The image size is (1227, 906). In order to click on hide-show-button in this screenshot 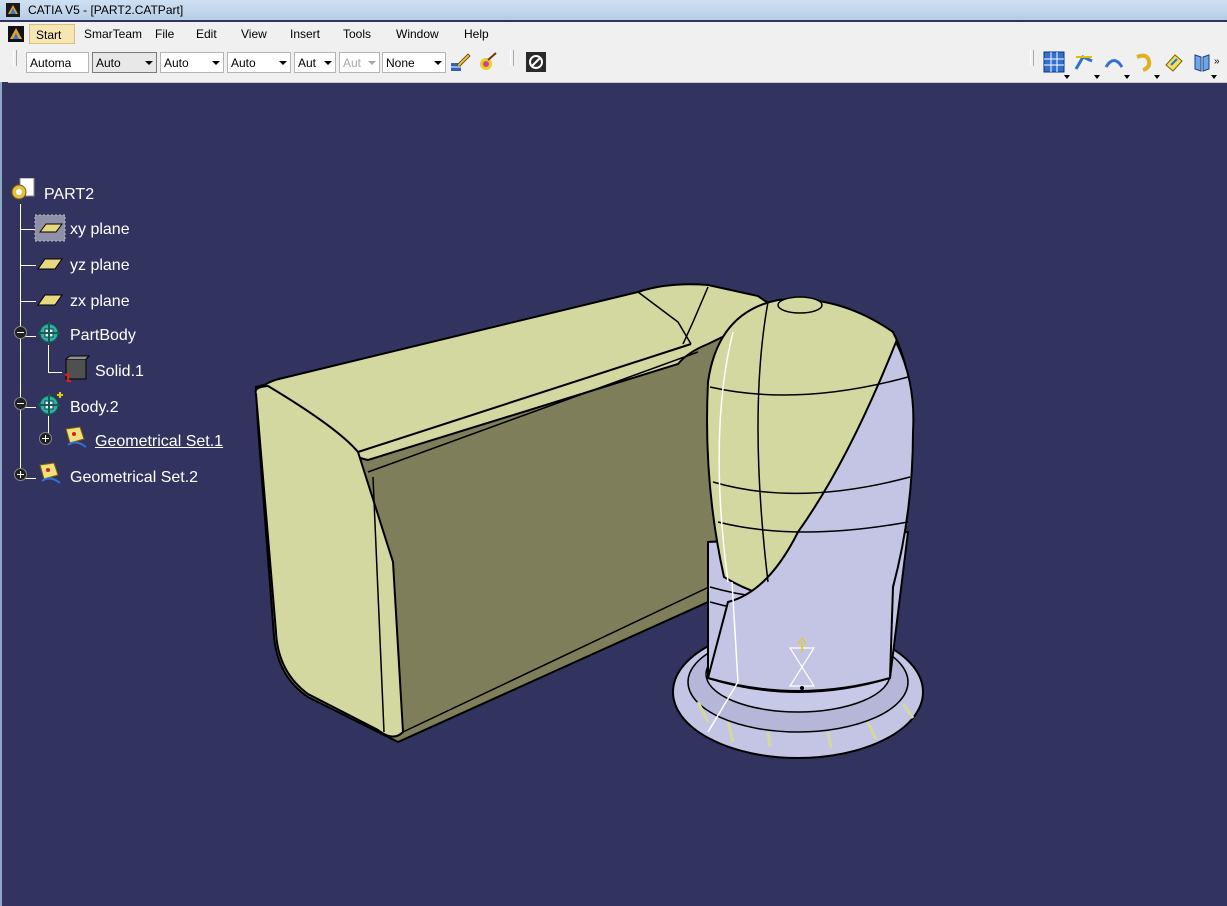, I will do `click(536, 62)`.